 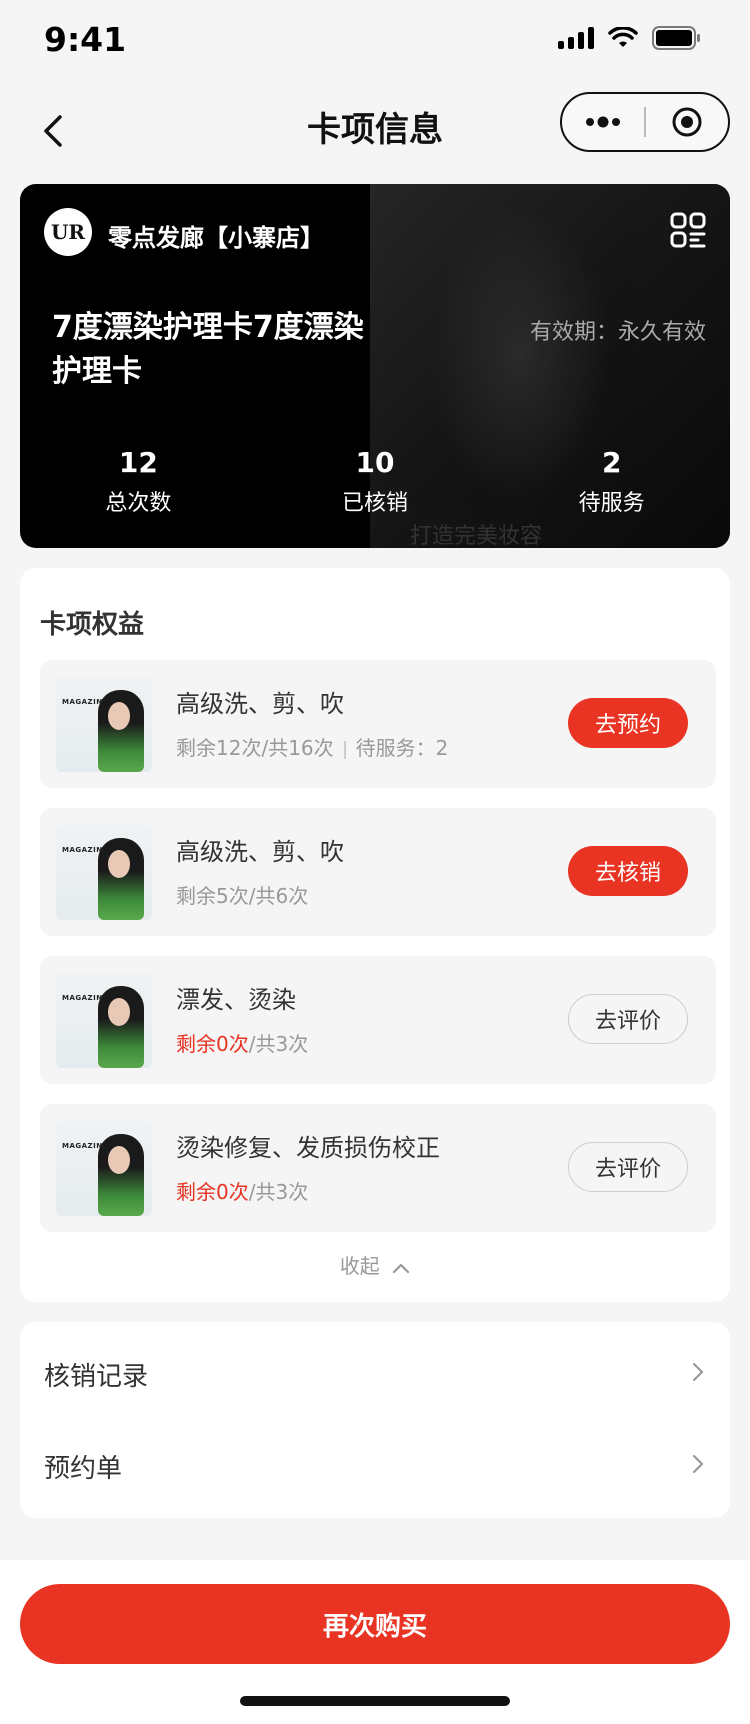 I want to click on benefit-item: MAGAZINE 高级洗、剪、吹 剩余12次/共16次 待服务：2 去预约, so click(x=378, y=724).